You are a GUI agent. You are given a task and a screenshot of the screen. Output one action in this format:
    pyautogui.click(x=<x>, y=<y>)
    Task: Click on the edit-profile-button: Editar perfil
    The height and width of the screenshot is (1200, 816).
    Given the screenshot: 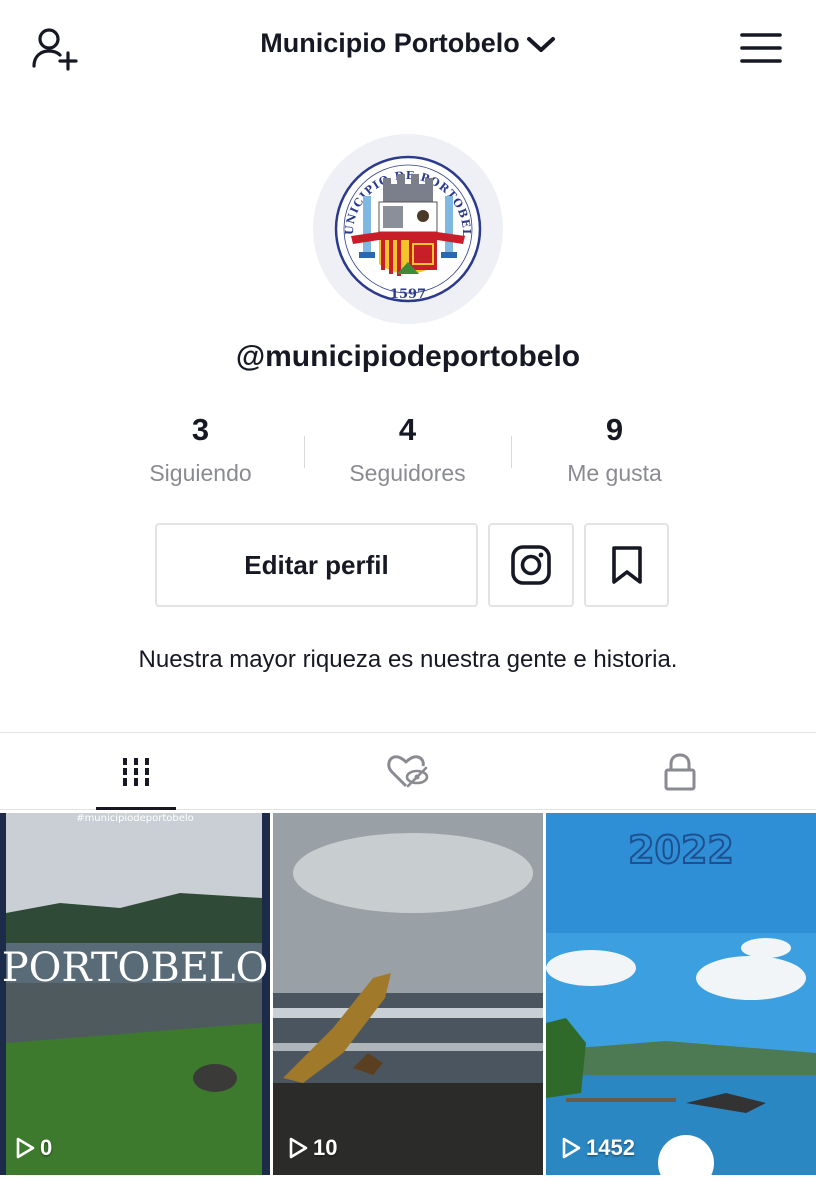 What is the action you would take?
    pyautogui.click(x=316, y=565)
    